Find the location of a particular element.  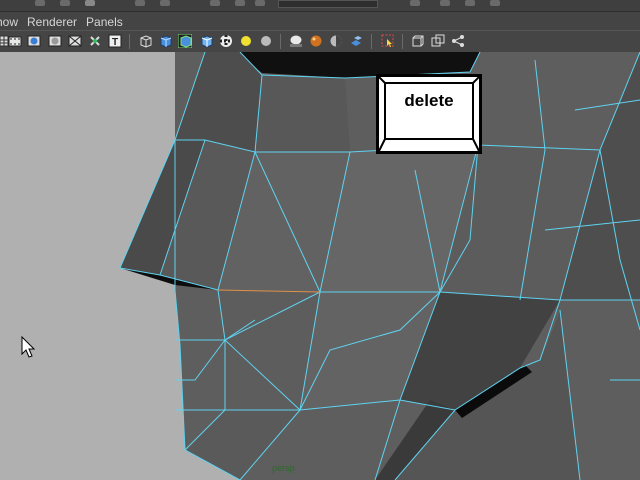

top-strip is located at coordinates (320, 5).